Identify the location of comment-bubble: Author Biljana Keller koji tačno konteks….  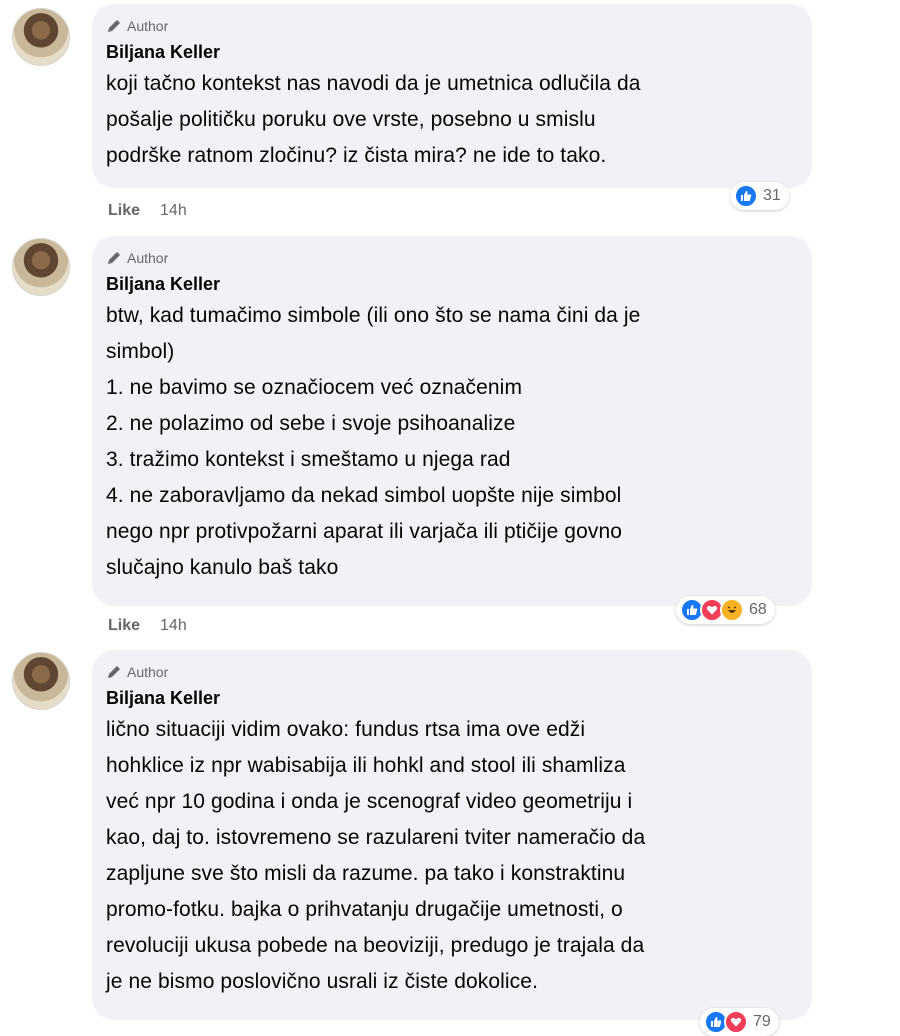
(452, 96).